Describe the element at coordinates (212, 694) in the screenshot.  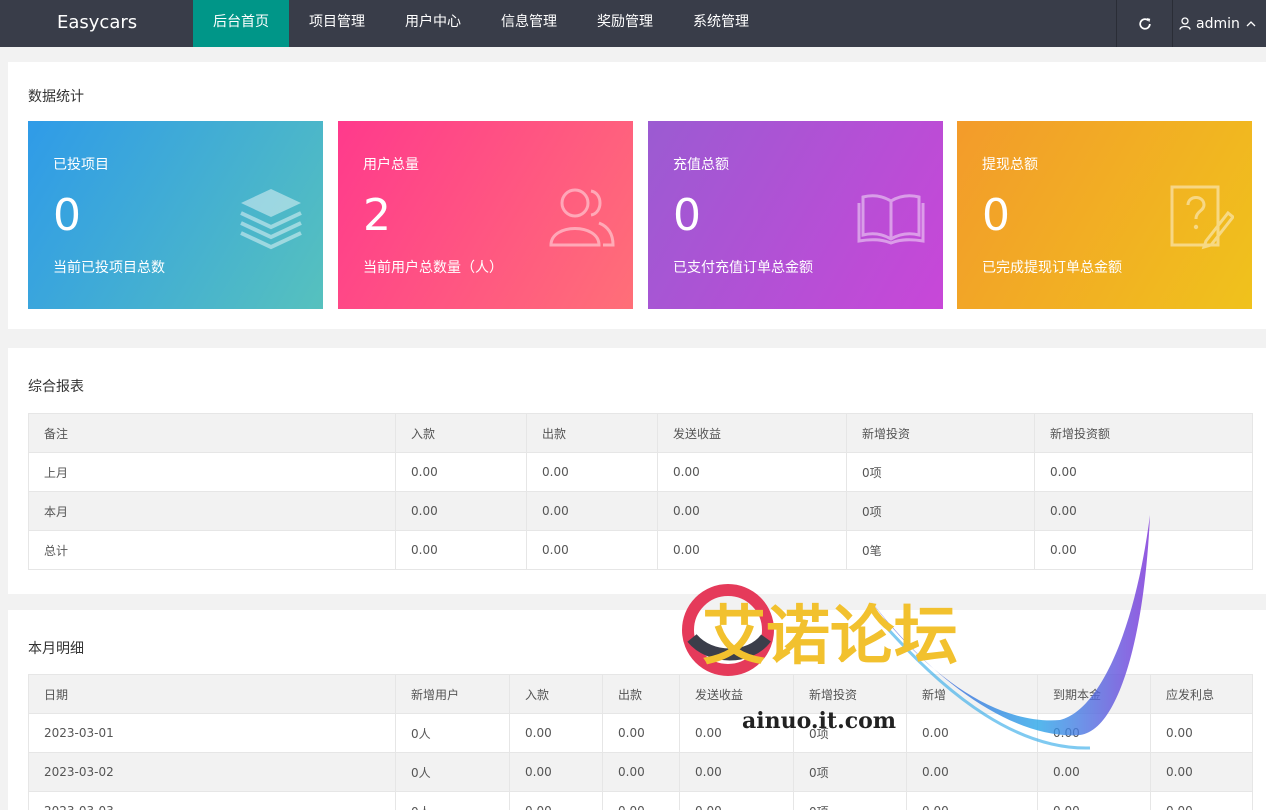
I see `column-header: 日期` at that location.